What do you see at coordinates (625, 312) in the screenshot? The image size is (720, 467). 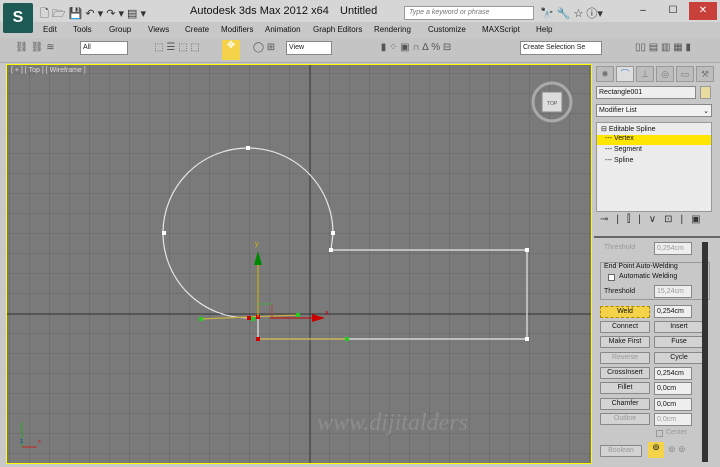 I see `weld-button: Weld` at bounding box center [625, 312].